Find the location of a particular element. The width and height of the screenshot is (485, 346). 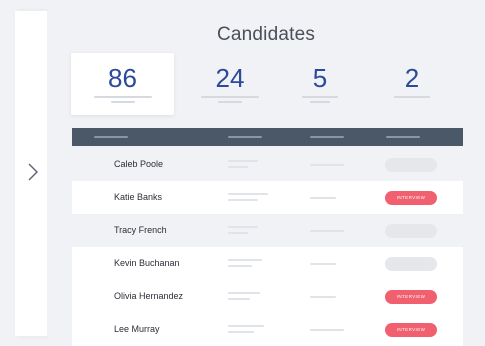

candidate-name: Caleb Poole is located at coordinates (139, 164).